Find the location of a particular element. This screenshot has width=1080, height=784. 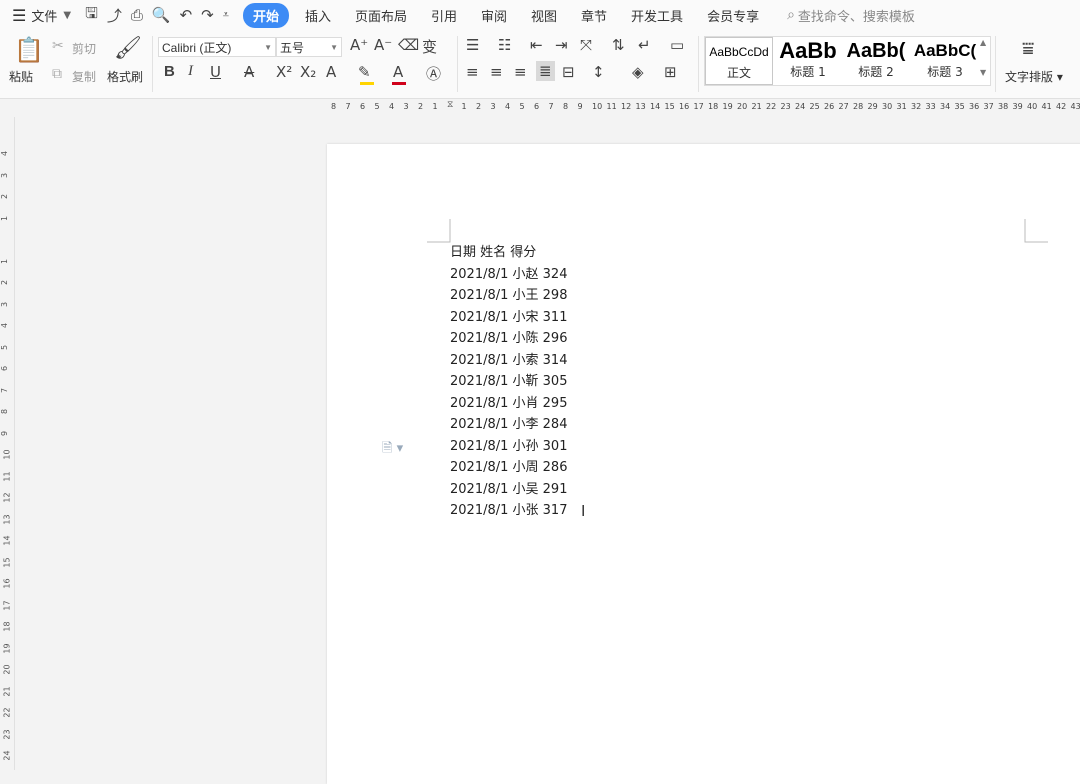

cut-button: 剪切 is located at coordinates (84, 48).